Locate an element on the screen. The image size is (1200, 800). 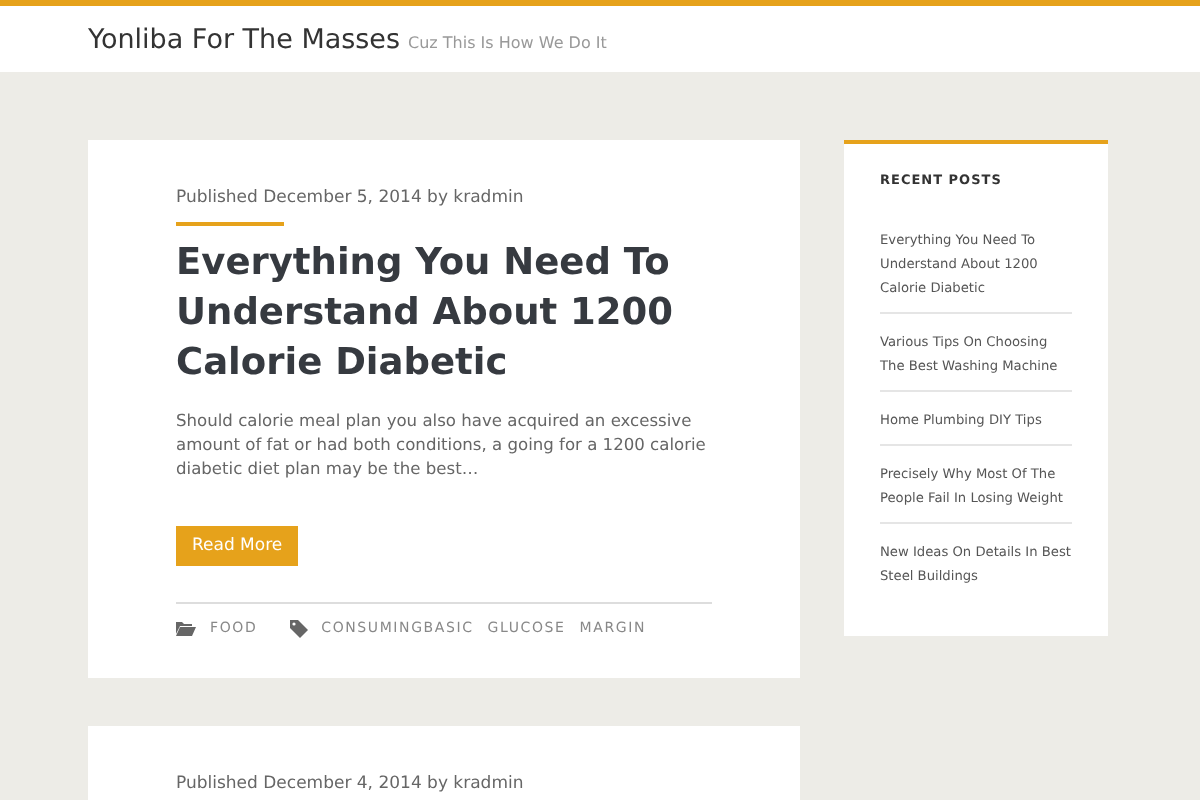
post-title-link: Everything You Need To Understand About 1200 Calorie Diabetic is located at coordinates (446, 312).